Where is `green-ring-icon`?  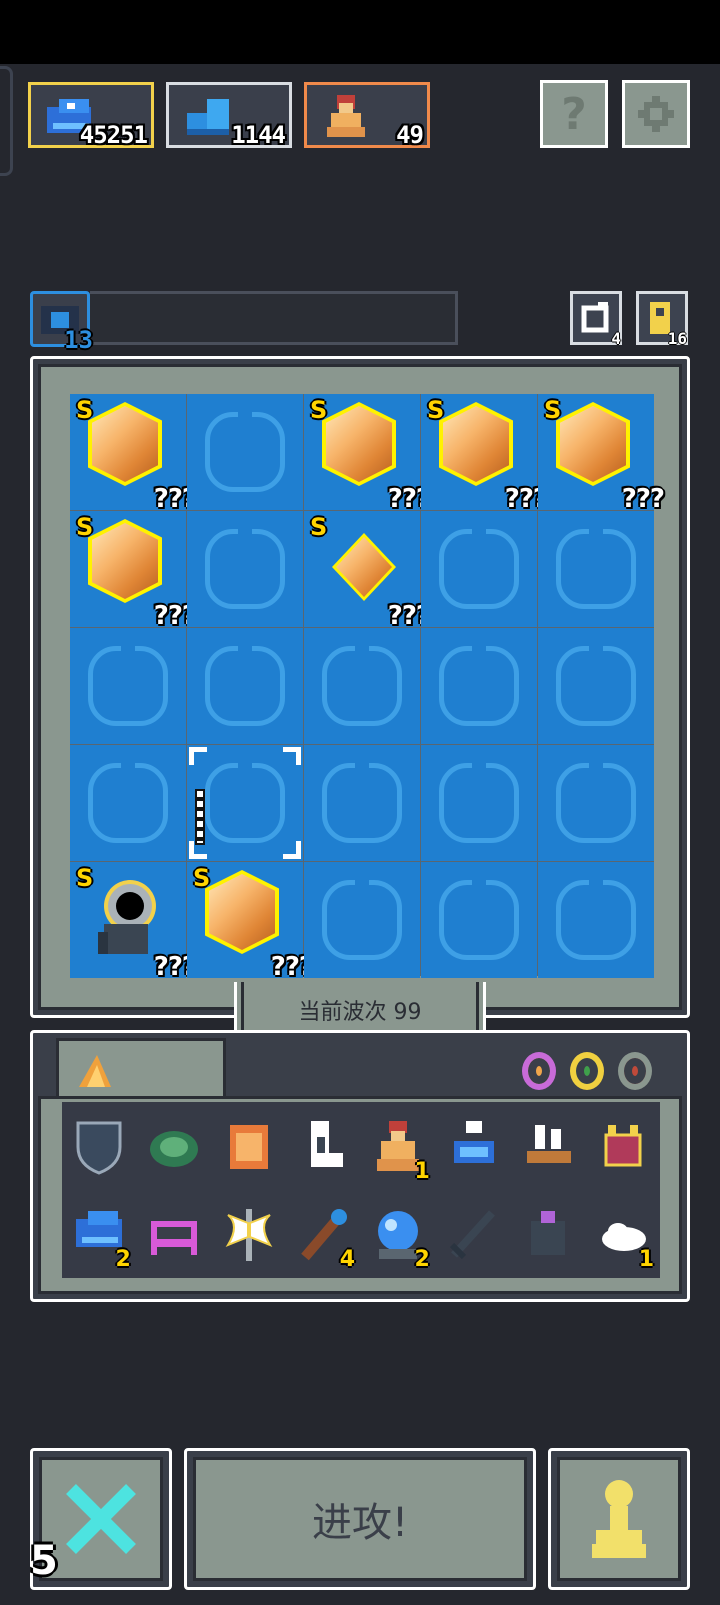
green-ring-icon is located at coordinates (587, 1071).